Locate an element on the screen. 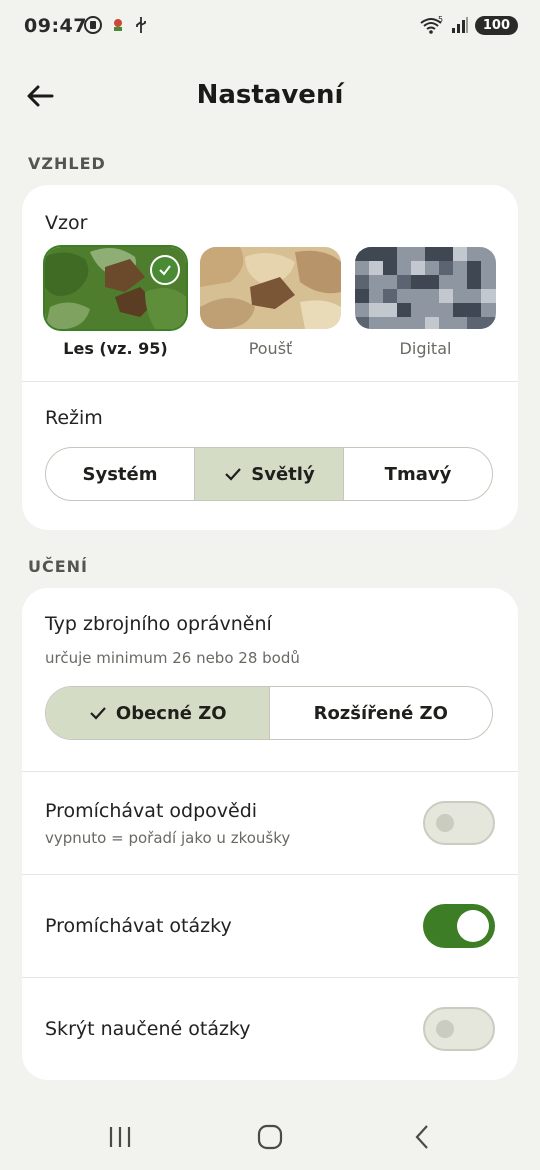 Image resolution: width=540 pixels, height=1170 pixels. sim-icon is located at coordinates (93, 25).